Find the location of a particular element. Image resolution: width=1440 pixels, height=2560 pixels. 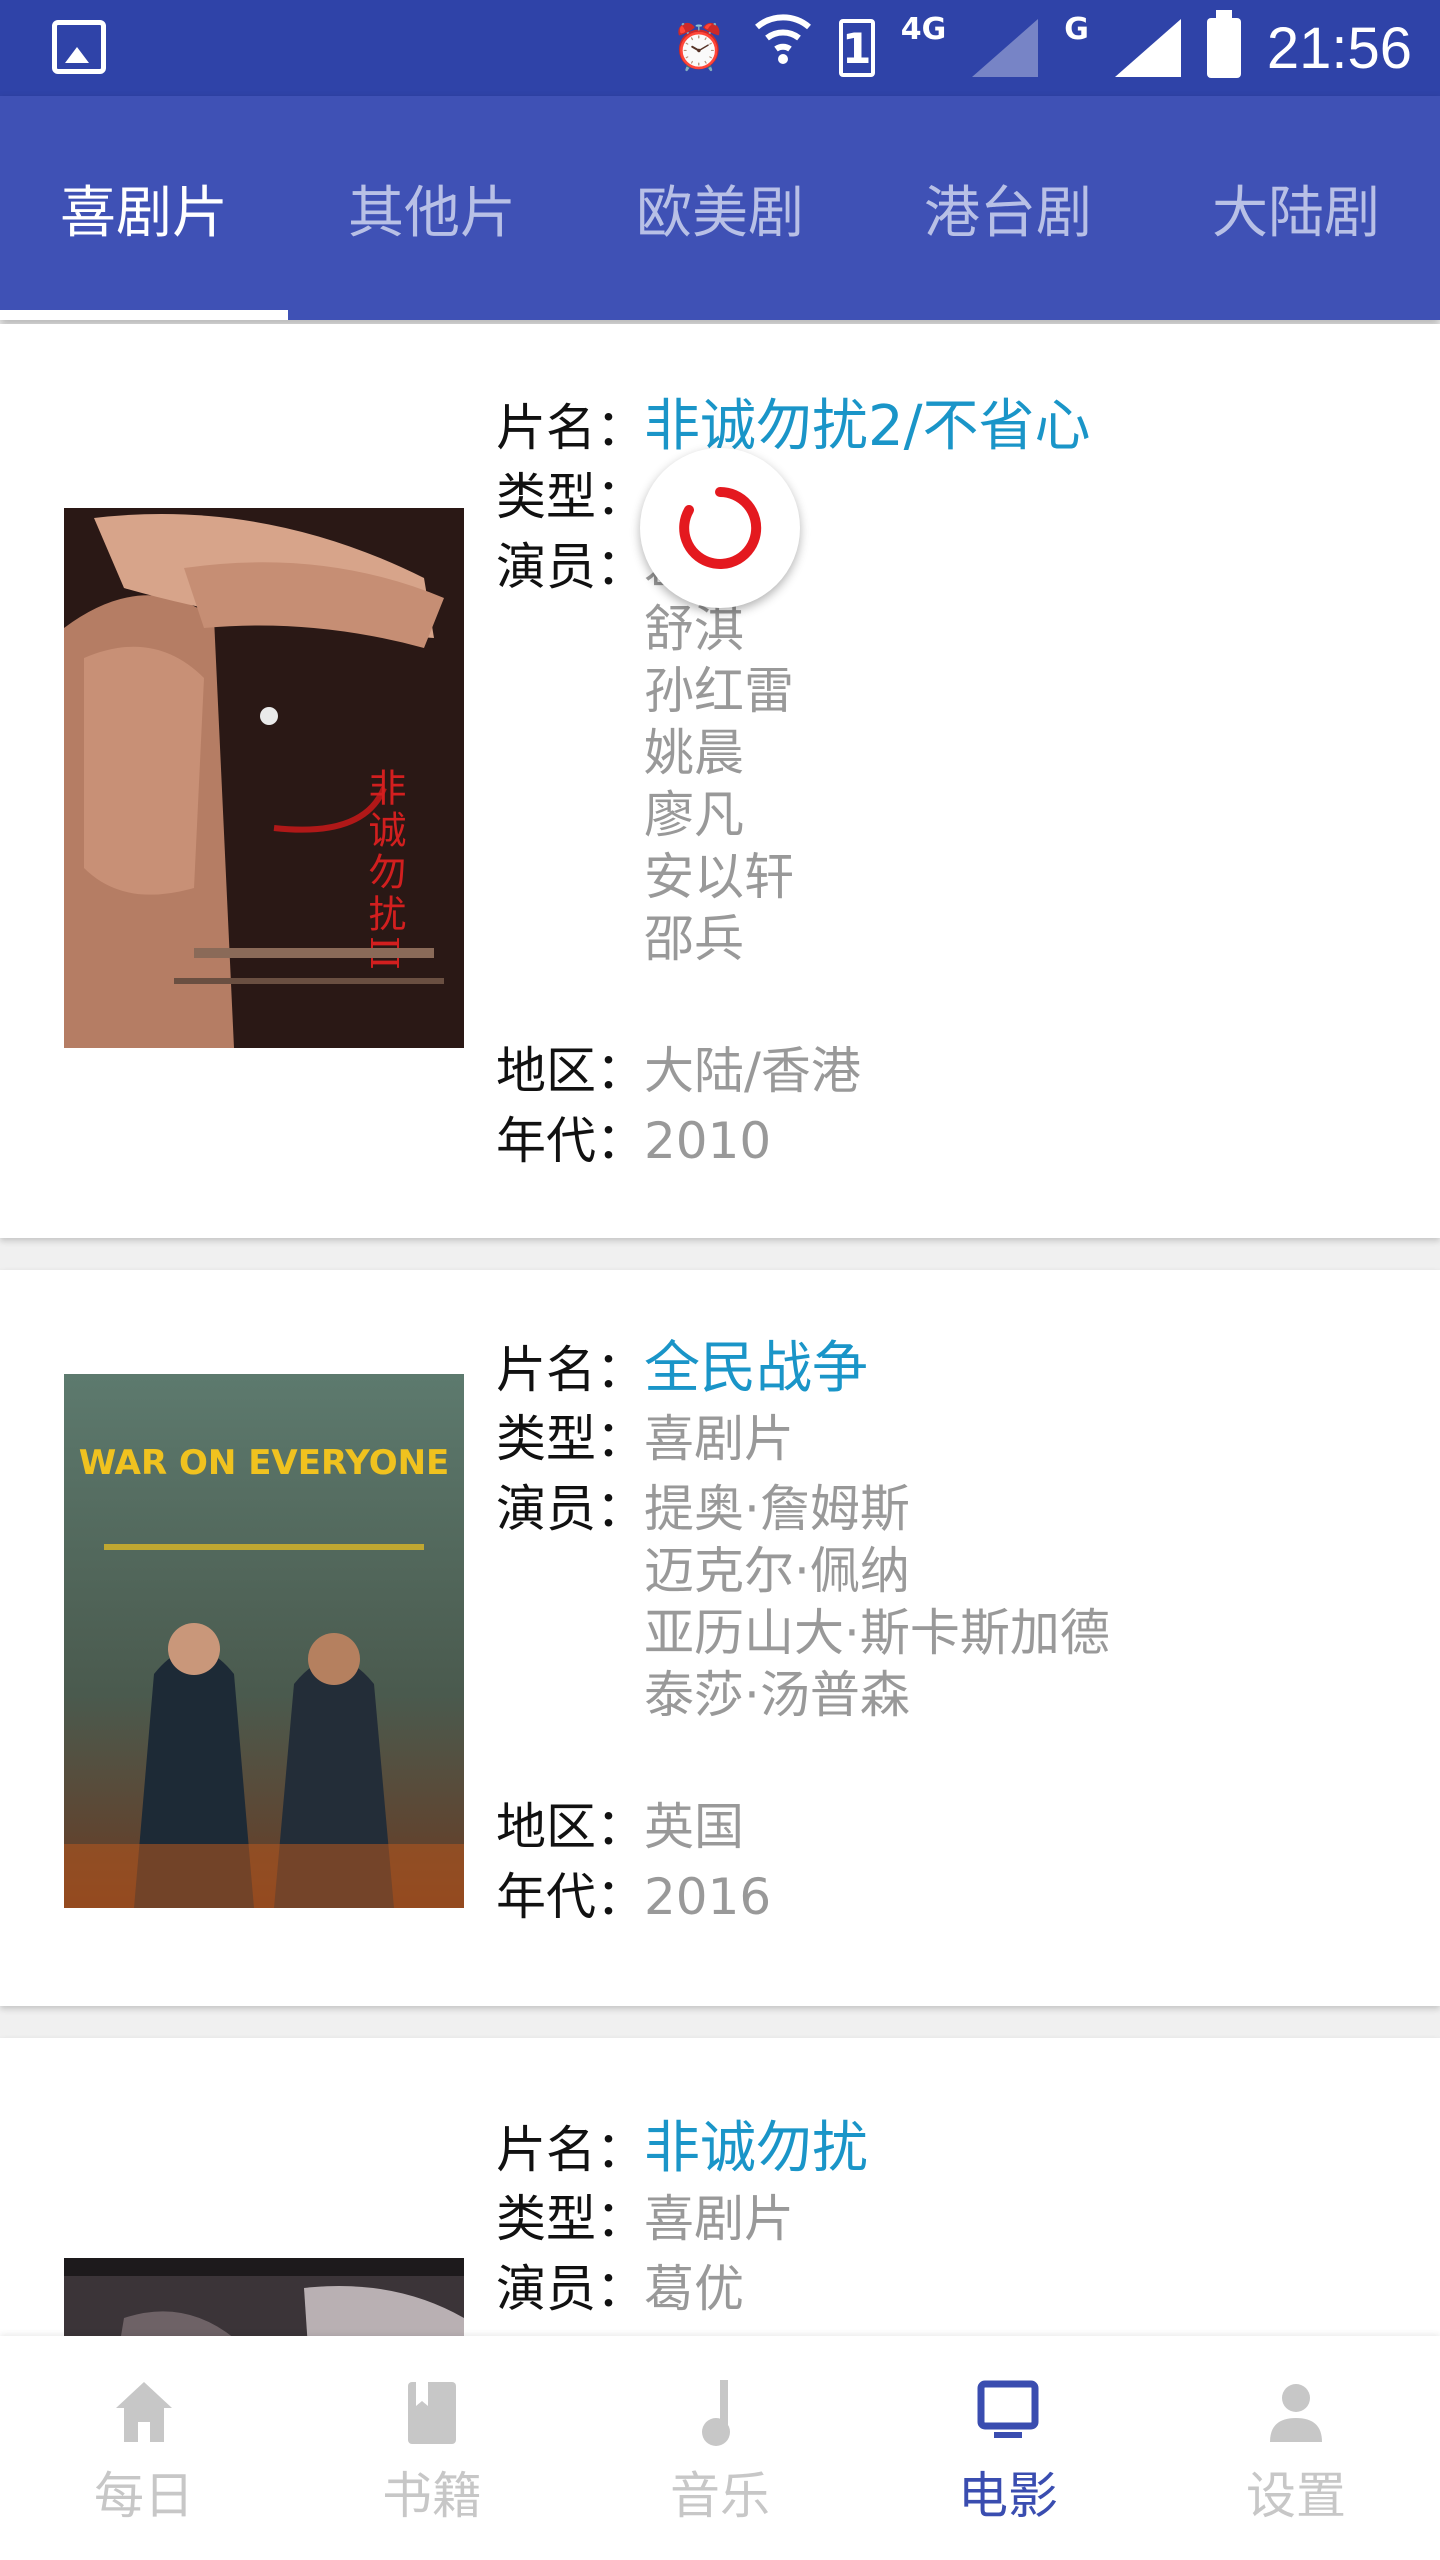

cast-member: 泰莎·汤普森 is located at coordinates (777, 1695).